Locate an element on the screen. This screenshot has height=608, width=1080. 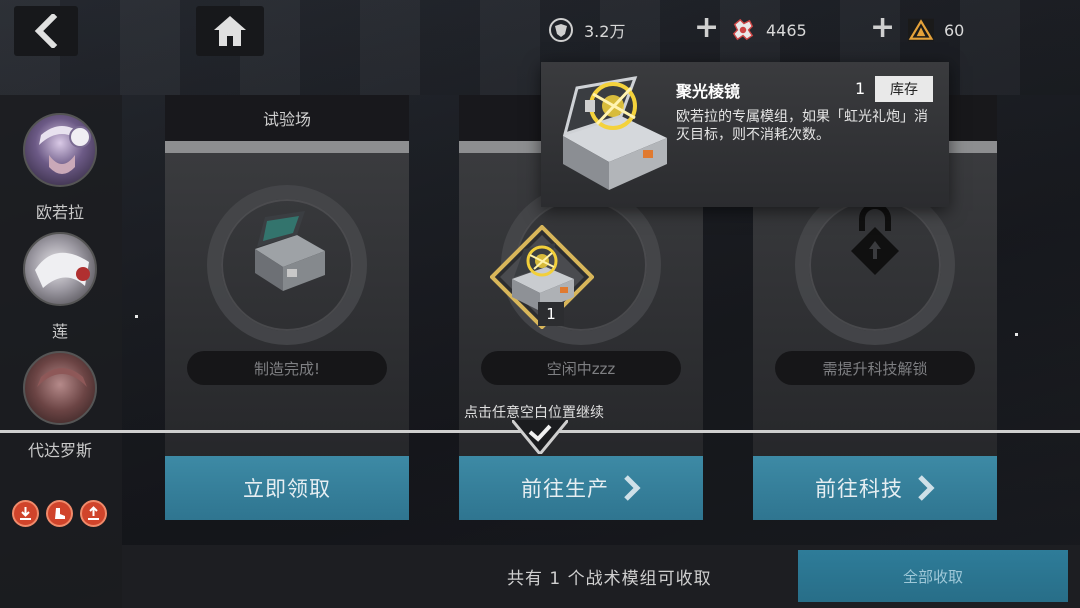
home-icon is located at coordinates (230, 31).